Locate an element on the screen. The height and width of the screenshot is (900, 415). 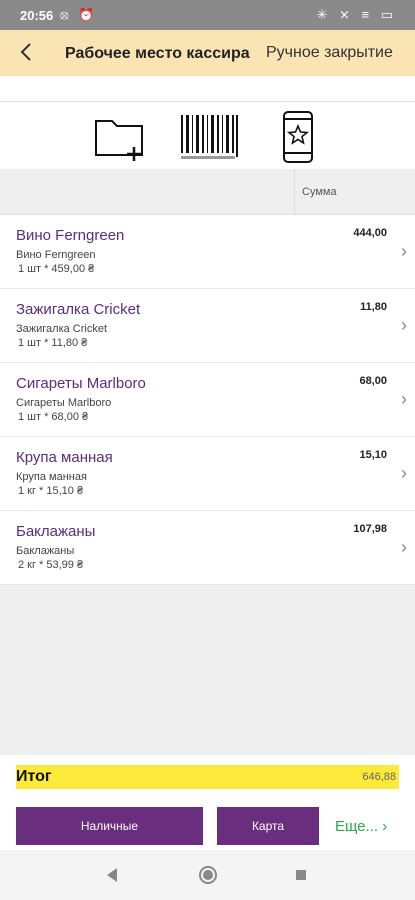
item-name: Вино Ferngreen is located at coordinates (70, 235).